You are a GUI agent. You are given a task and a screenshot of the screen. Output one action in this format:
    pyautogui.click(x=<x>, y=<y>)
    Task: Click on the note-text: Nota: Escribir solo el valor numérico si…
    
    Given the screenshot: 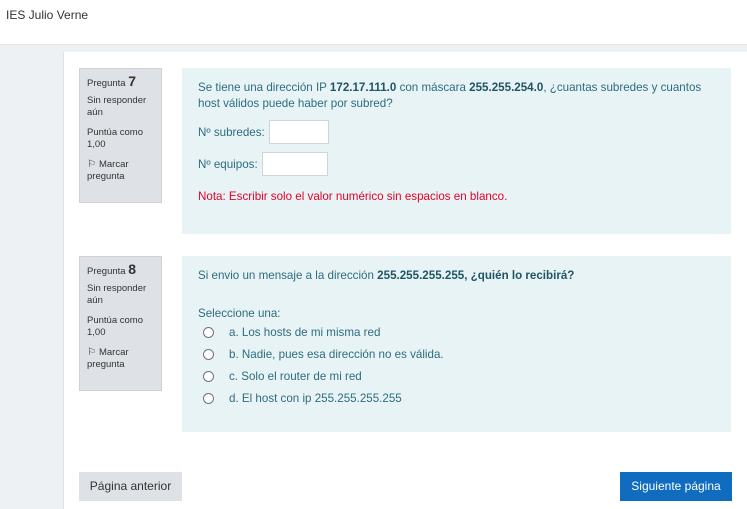 What is the action you would take?
    pyautogui.click(x=353, y=196)
    